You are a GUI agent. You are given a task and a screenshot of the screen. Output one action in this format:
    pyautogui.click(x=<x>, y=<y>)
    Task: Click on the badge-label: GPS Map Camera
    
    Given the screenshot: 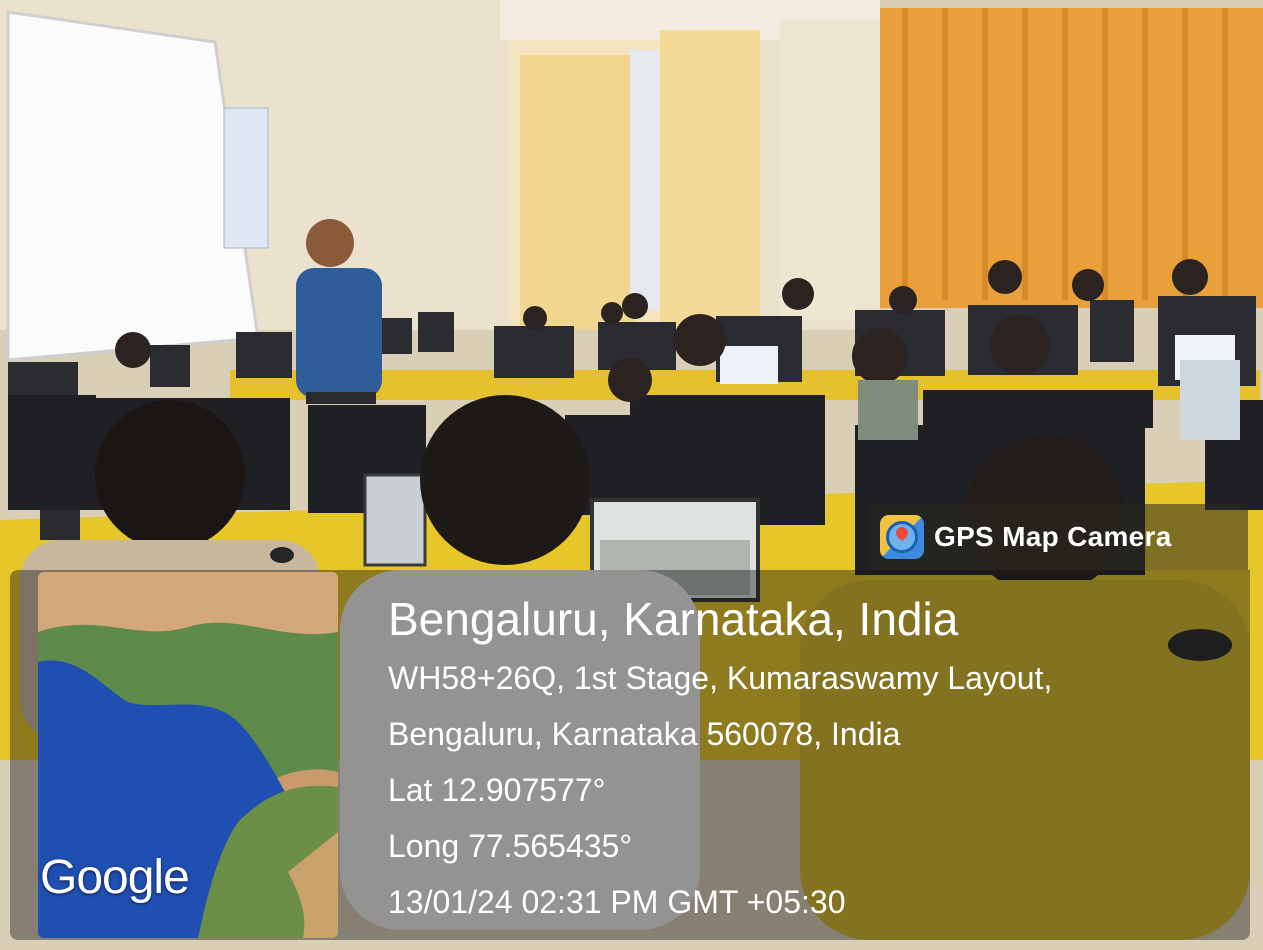 What is the action you would take?
    pyautogui.click(x=1053, y=536)
    